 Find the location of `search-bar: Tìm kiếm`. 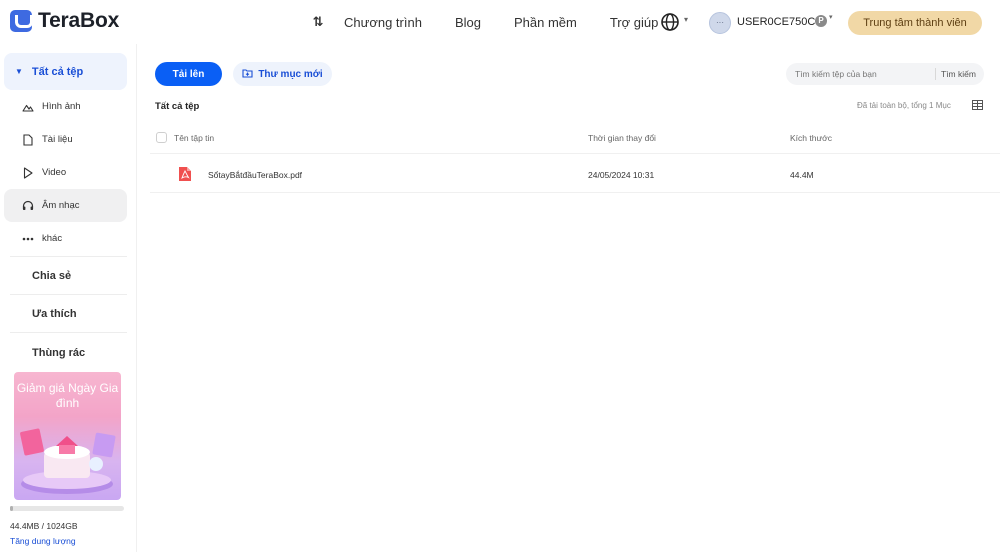

search-bar: Tìm kiếm is located at coordinates (885, 74).